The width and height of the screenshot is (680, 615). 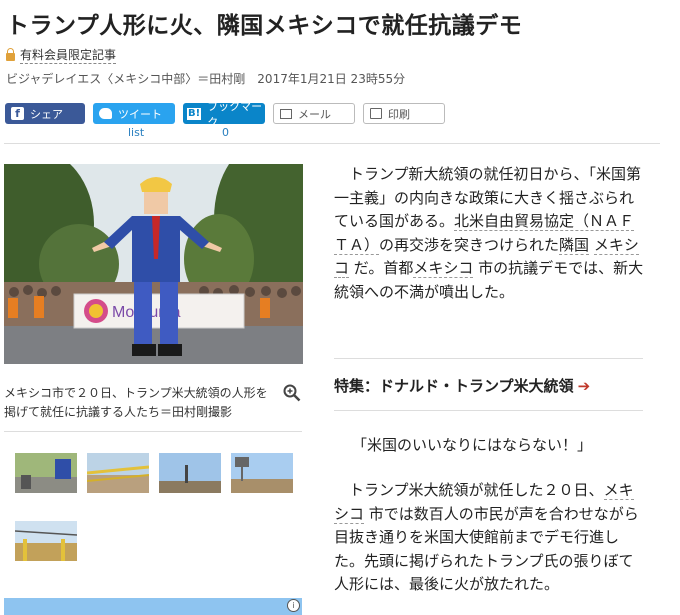 I want to click on hatena-bookmark-icon: B!, so click(x=194, y=113).